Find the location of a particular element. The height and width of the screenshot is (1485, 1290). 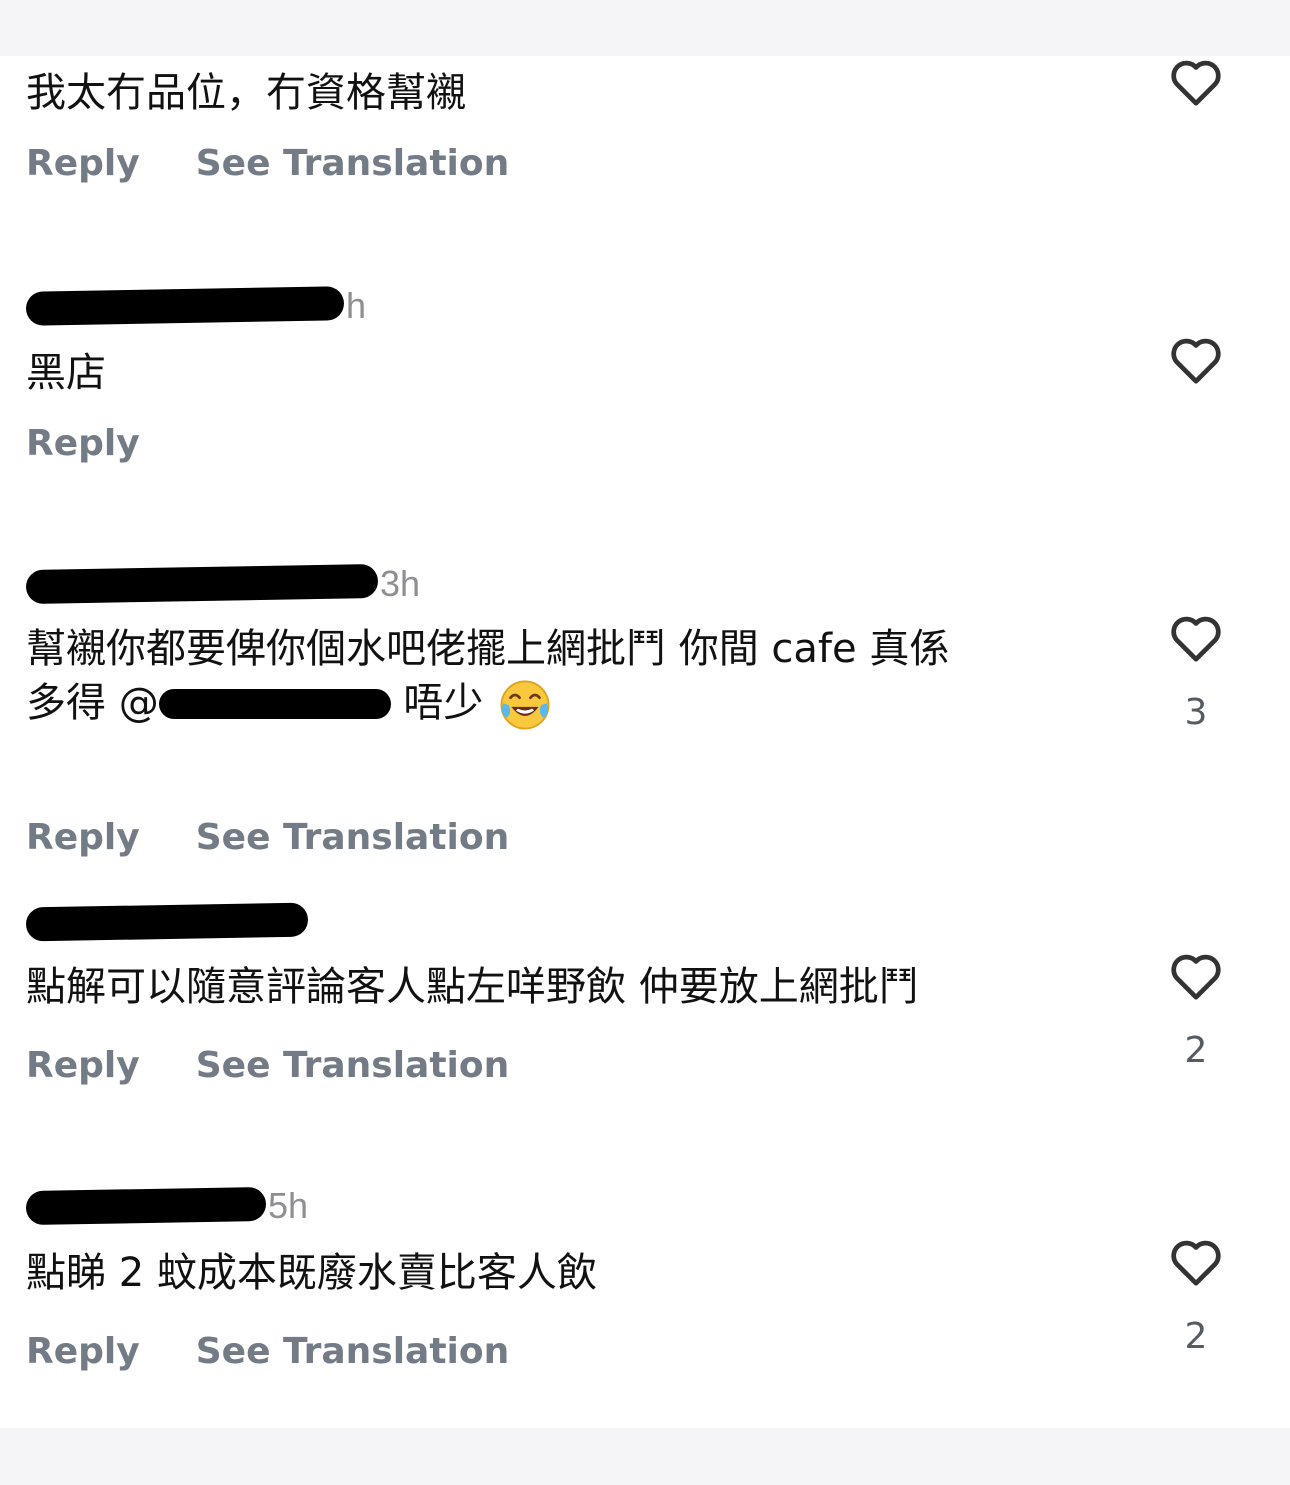

comment-timestamp: h is located at coordinates (356, 305).